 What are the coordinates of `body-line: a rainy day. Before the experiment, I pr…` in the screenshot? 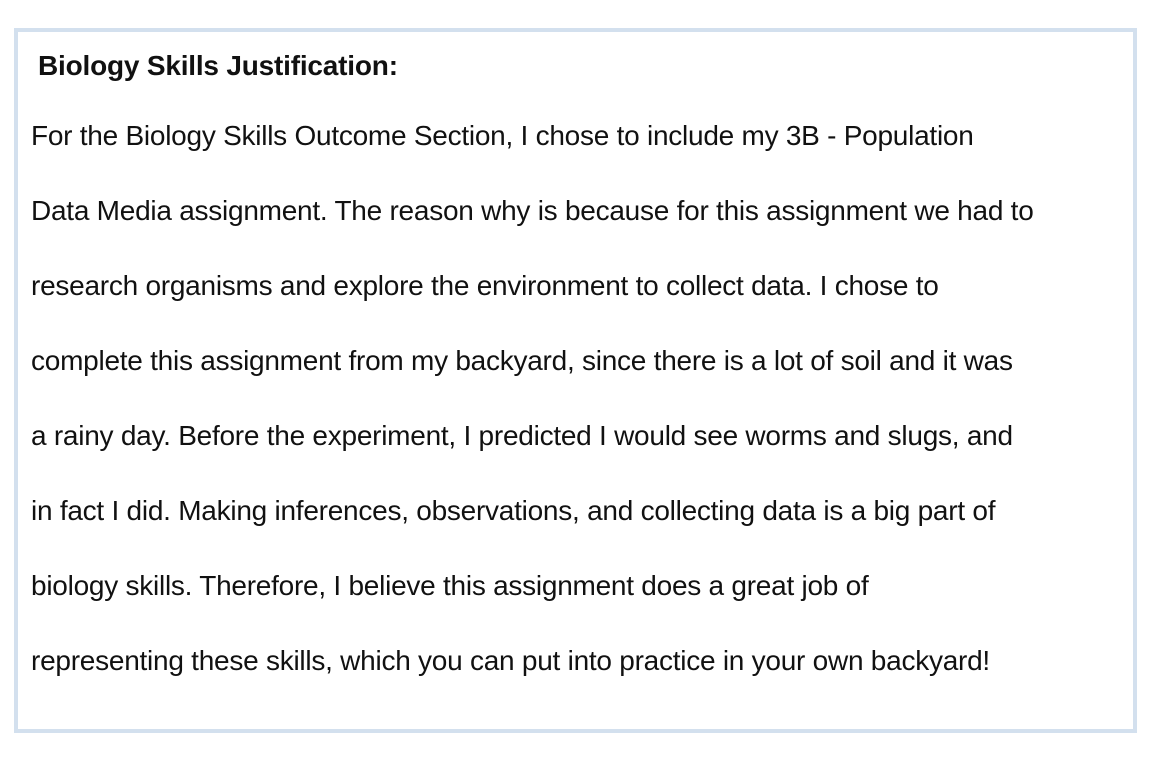 It's located at (522, 435).